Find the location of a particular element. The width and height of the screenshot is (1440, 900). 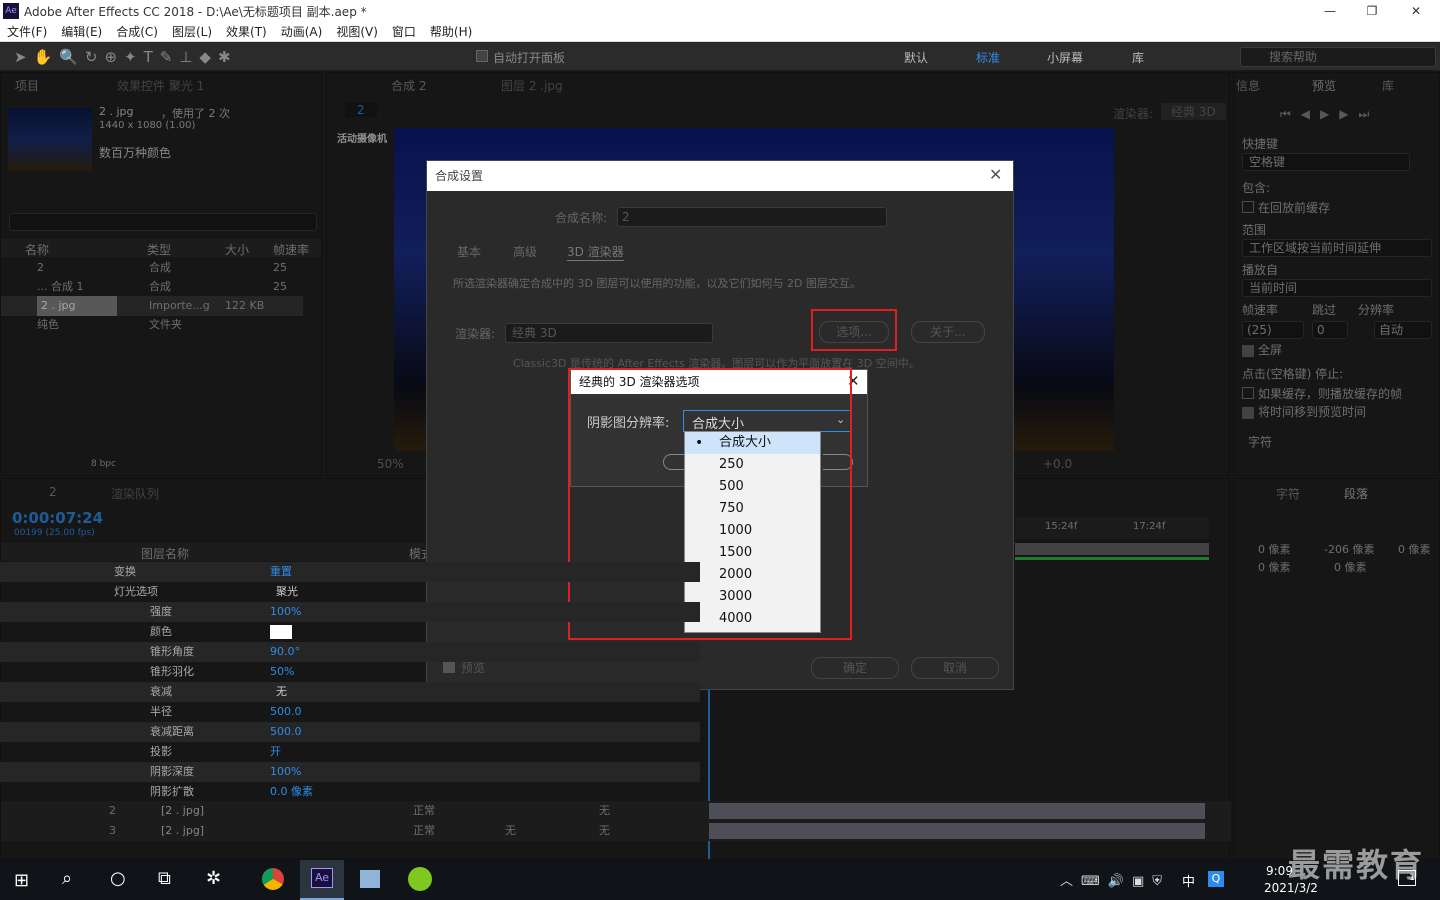

property-name: 阴影扩散 is located at coordinates (172, 791).